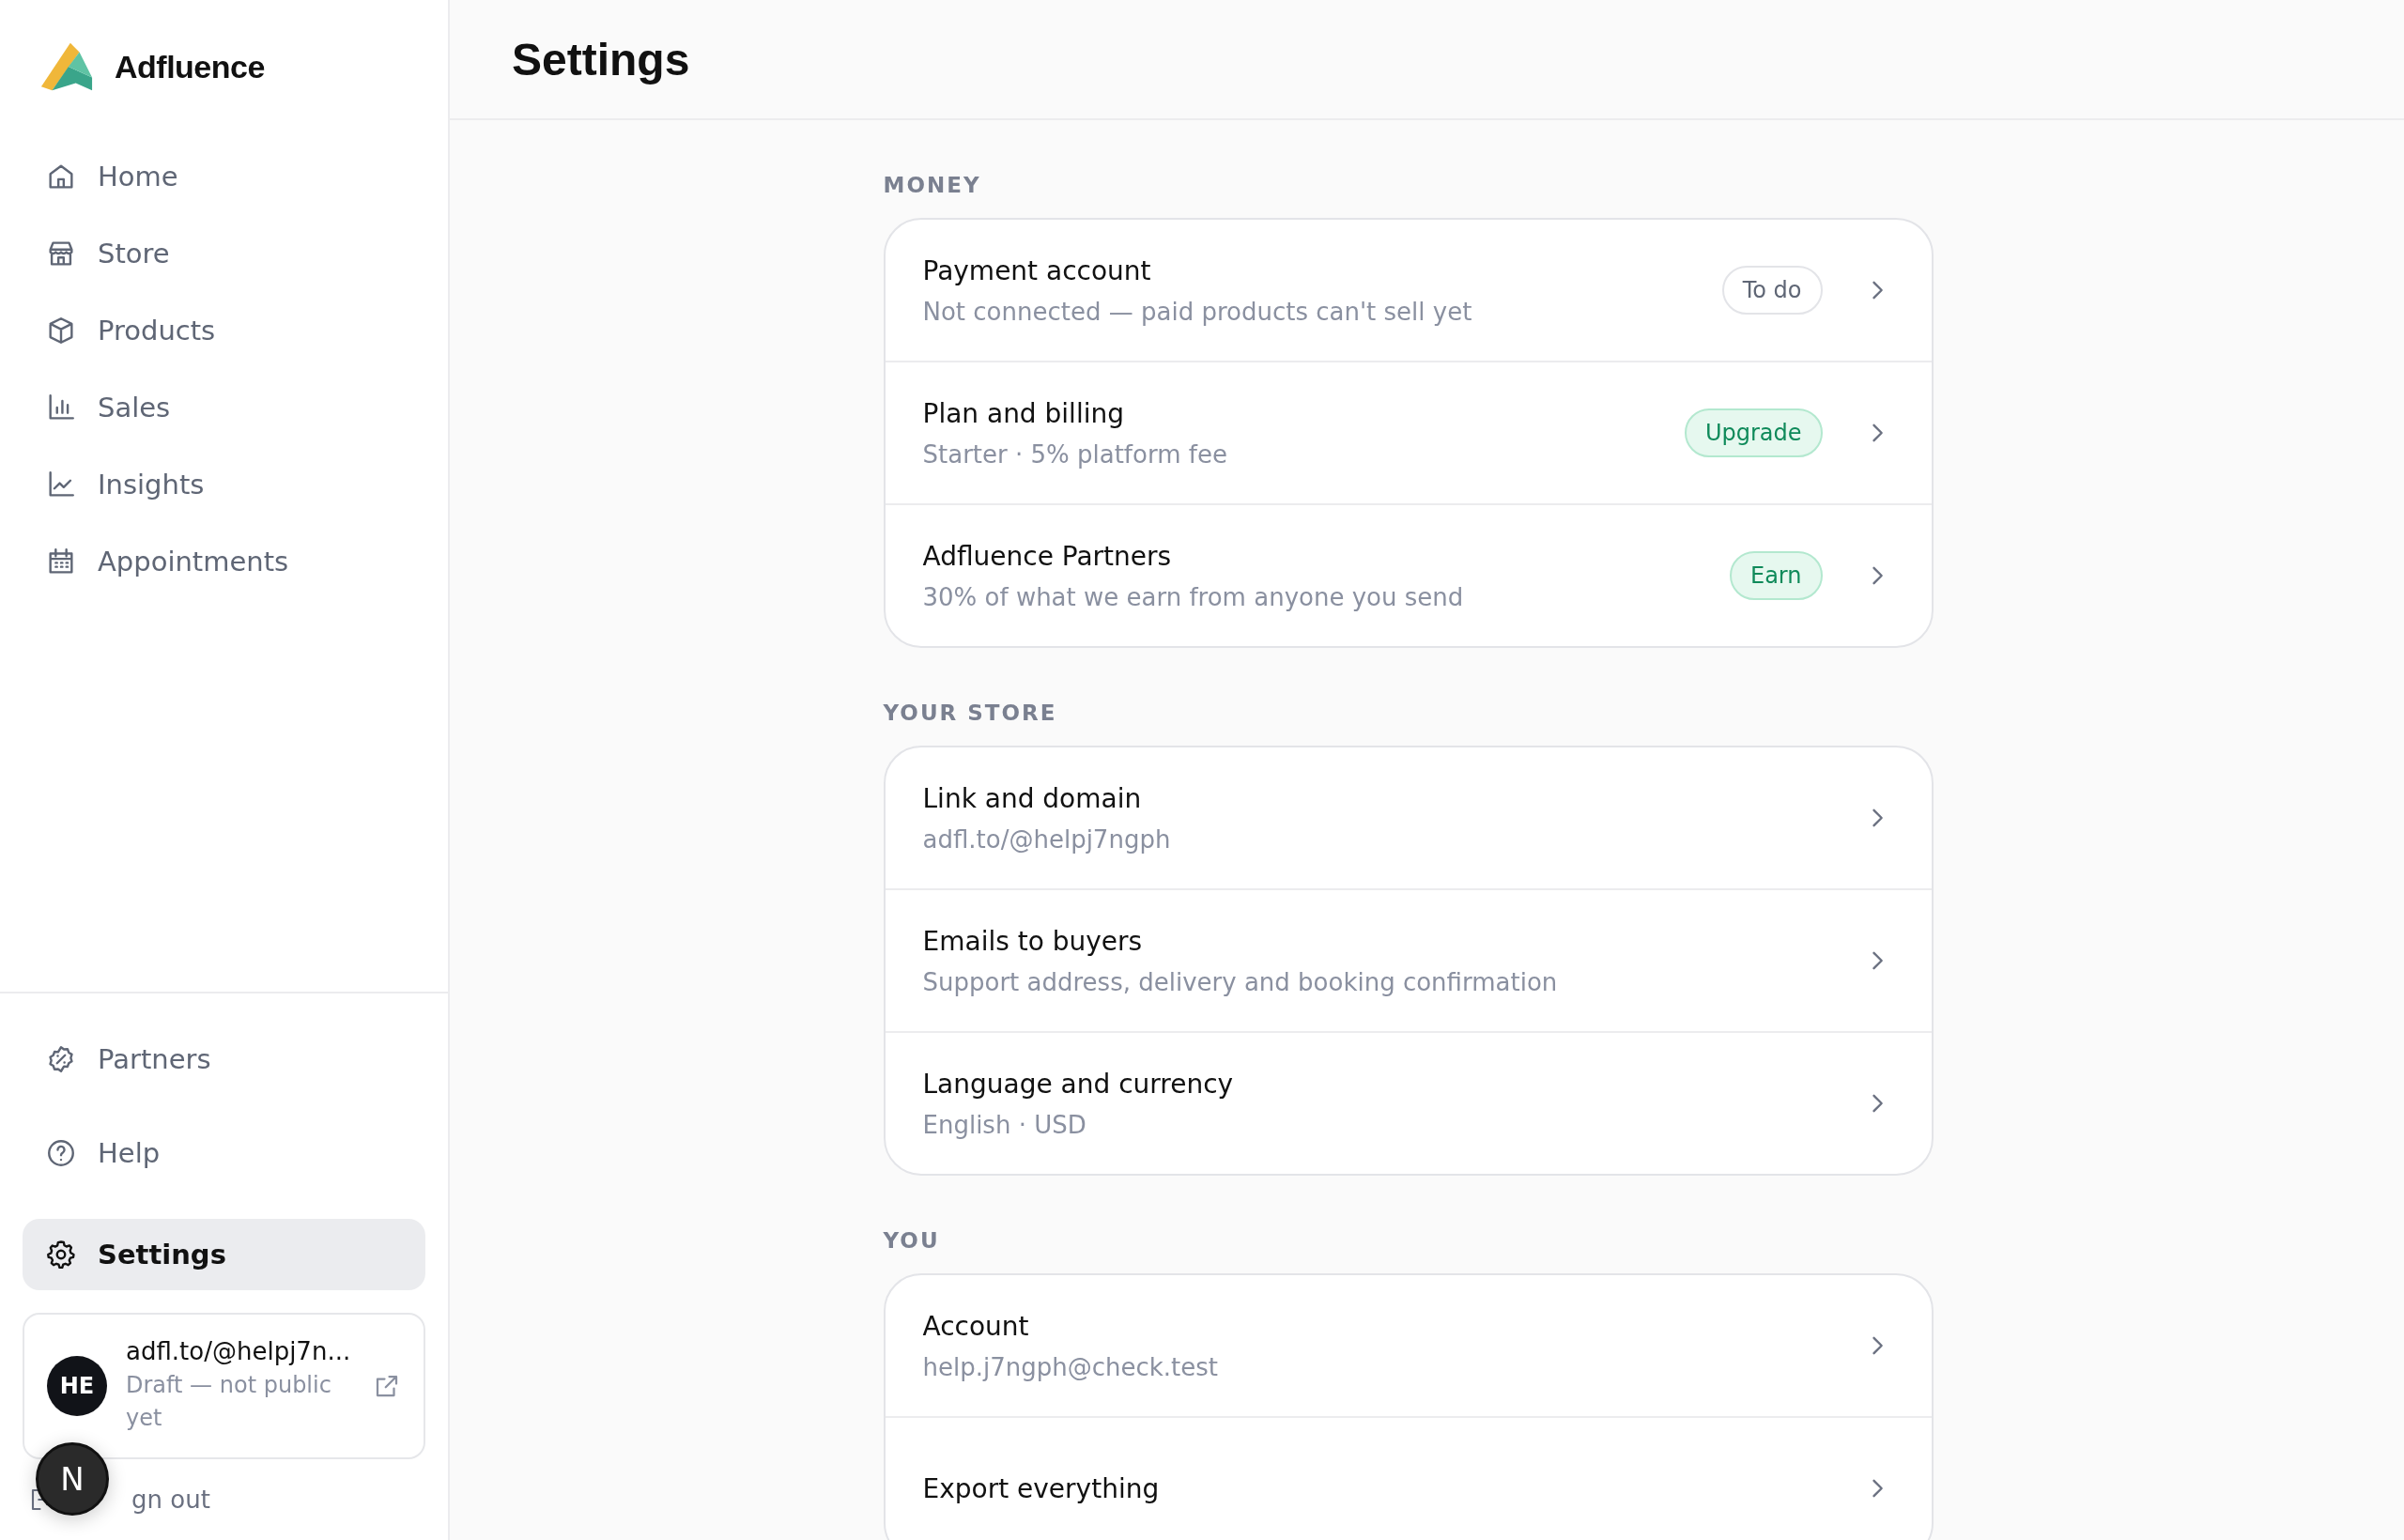  What do you see at coordinates (1408, 1345) in the screenshot?
I see `settings-row: Account help.j7ngph@check.test` at bounding box center [1408, 1345].